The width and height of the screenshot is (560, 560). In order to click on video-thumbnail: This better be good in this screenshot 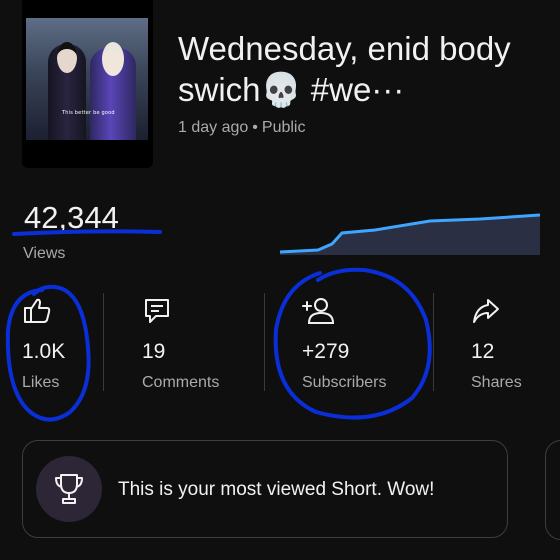, I will do `click(87, 84)`.